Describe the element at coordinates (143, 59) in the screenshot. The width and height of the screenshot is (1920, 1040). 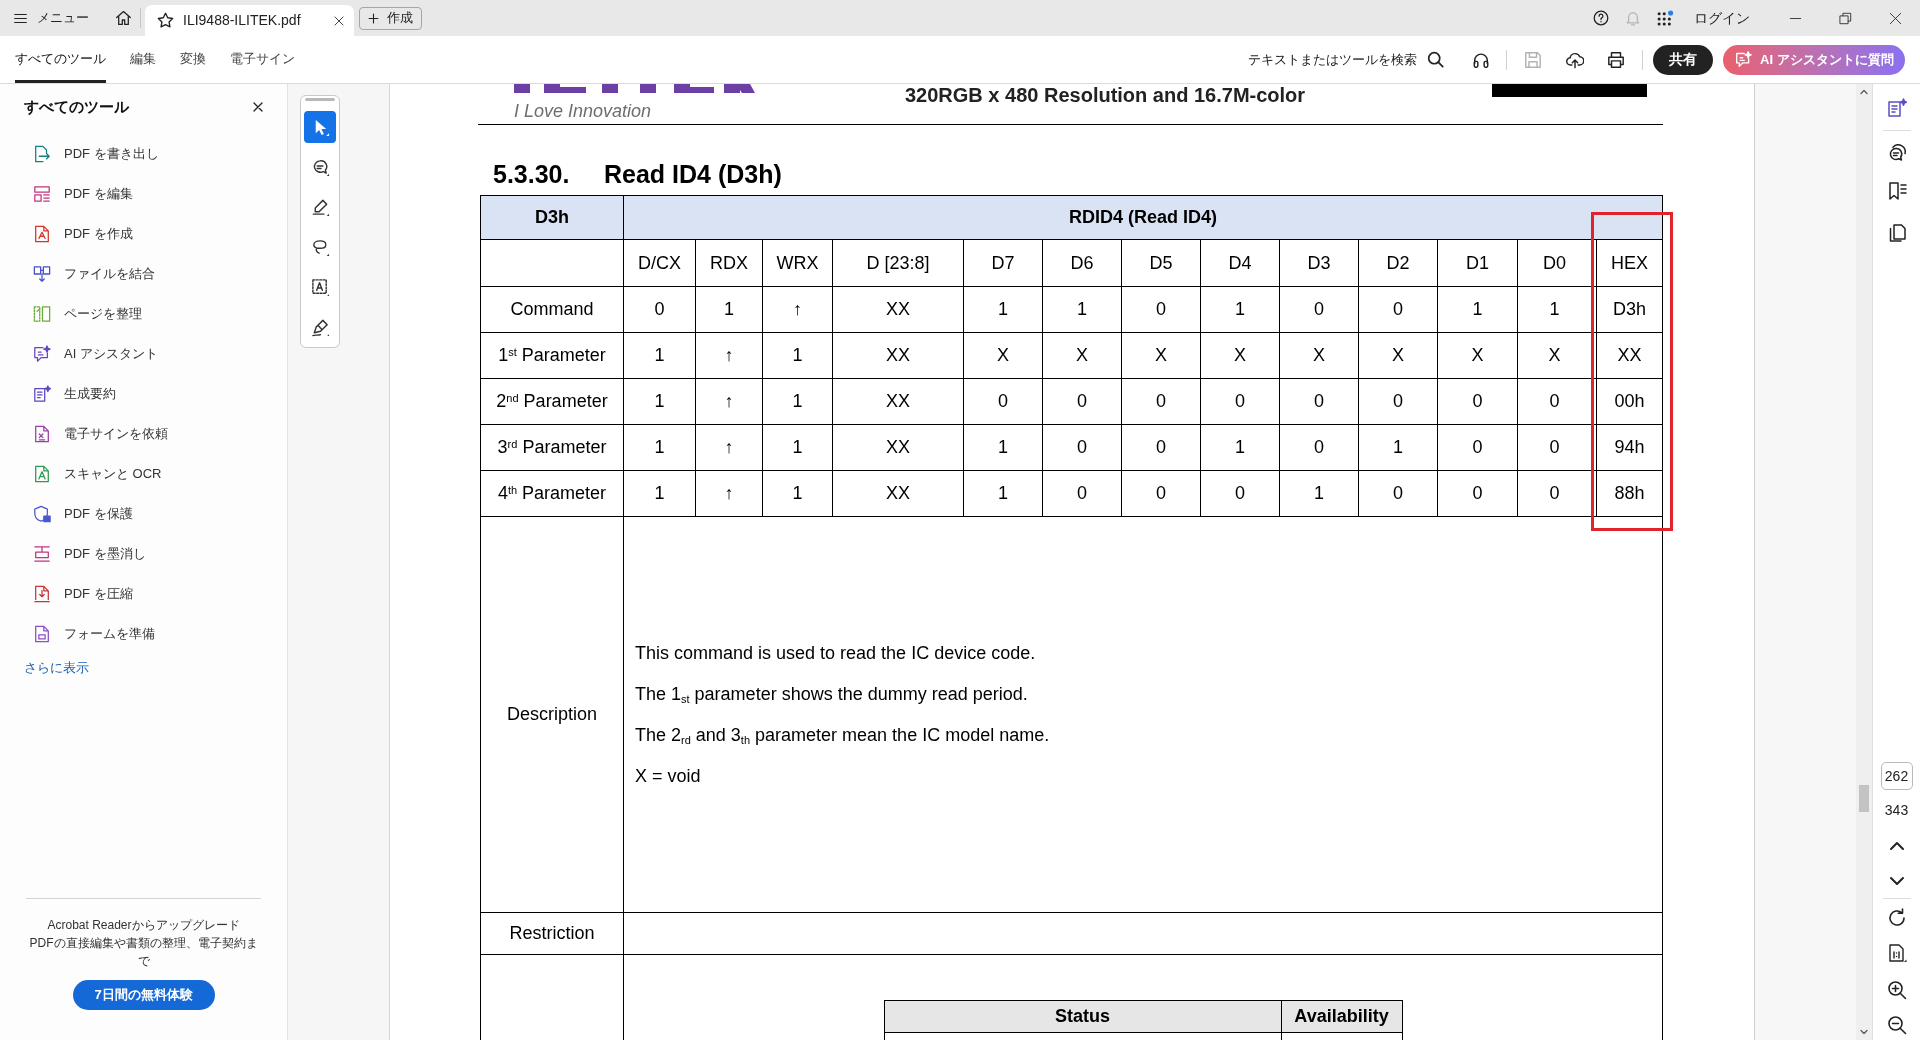
I see `toolbar-tab: 編集` at that location.